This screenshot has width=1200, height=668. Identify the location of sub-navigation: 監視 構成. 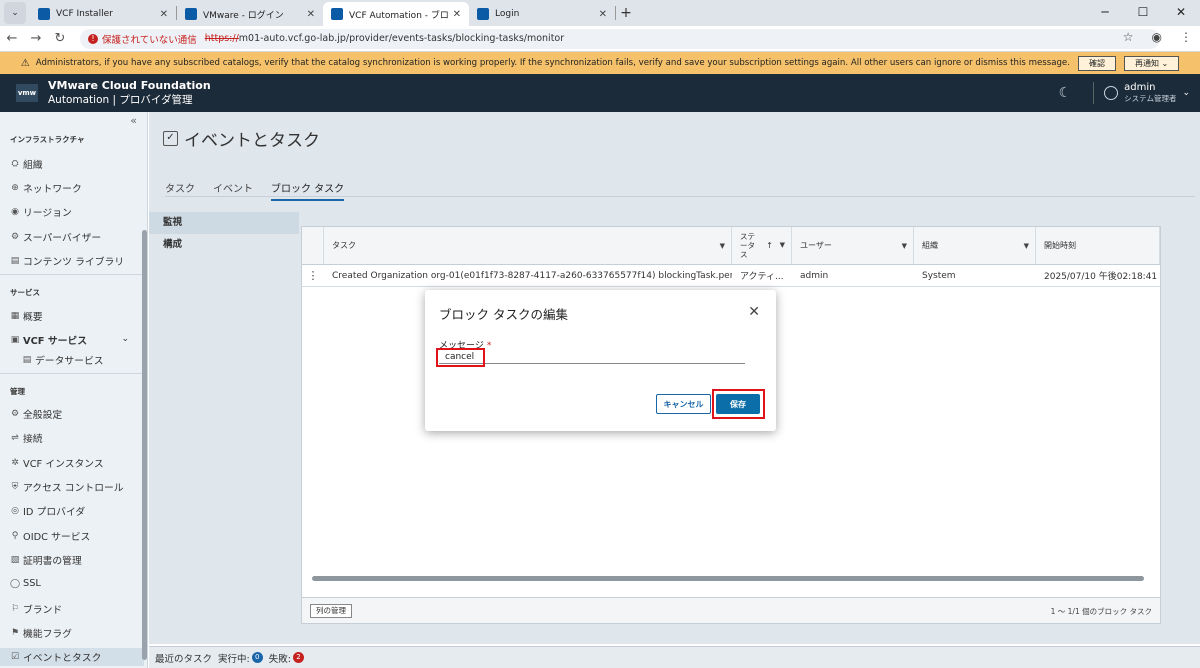
(224, 234).